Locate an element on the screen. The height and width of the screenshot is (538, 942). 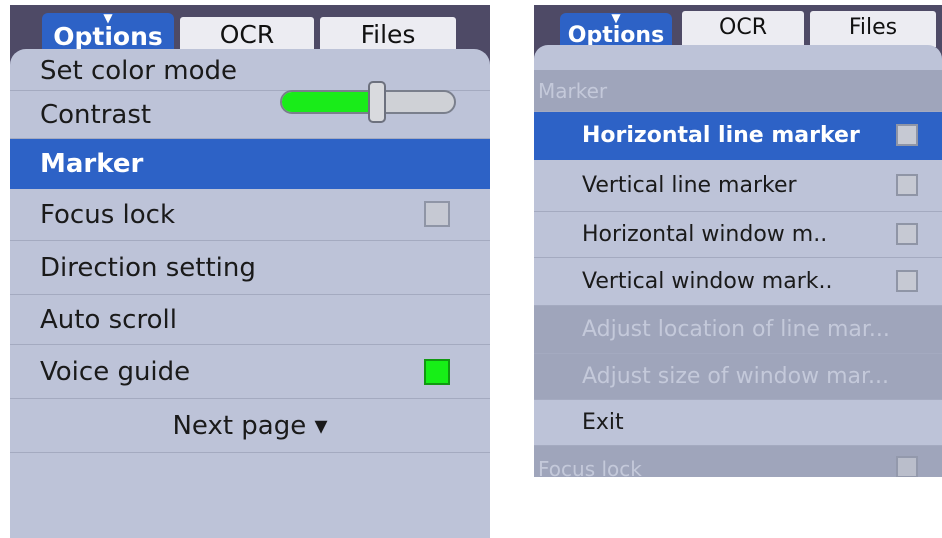
tab-bar: ▼ Options OCR Files is located at coordinates (250, 28).